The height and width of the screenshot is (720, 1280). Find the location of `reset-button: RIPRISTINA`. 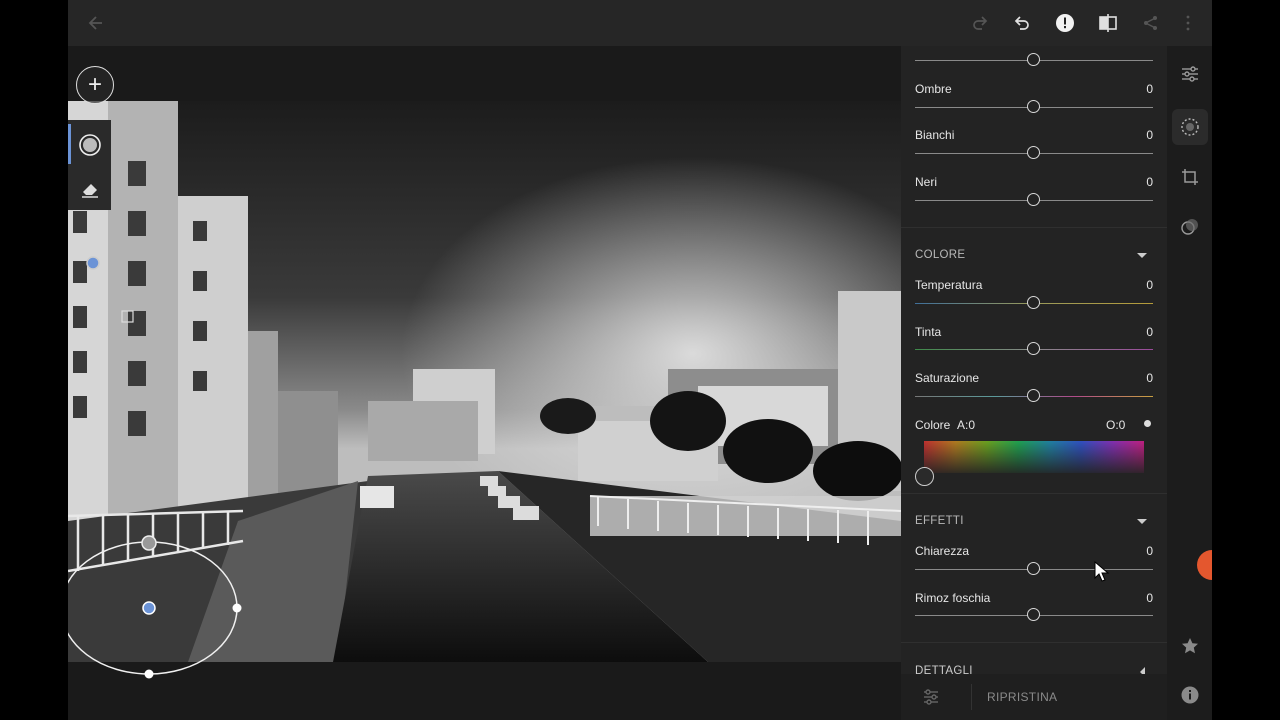

reset-button: RIPRISTINA is located at coordinates (1022, 697).